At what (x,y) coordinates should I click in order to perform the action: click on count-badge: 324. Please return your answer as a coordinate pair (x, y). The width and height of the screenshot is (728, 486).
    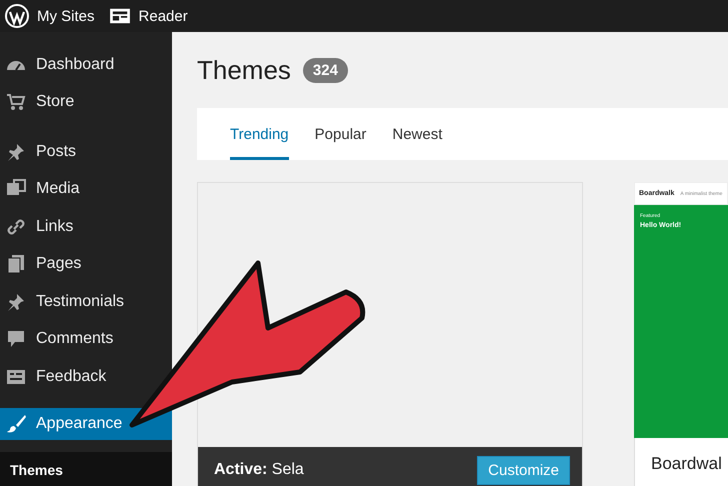
    Looking at the image, I should click on (325, 70).